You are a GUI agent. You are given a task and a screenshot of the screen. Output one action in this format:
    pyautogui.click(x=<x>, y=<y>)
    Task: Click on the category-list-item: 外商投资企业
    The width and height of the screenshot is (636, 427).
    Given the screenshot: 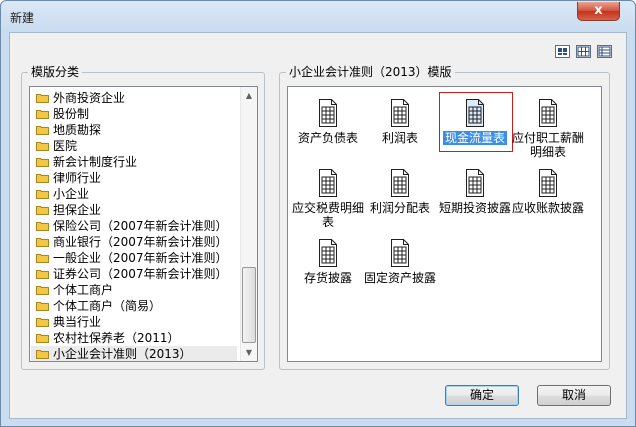 What is the action you would take?
    pyautogui.click(x=134, y=98)
    